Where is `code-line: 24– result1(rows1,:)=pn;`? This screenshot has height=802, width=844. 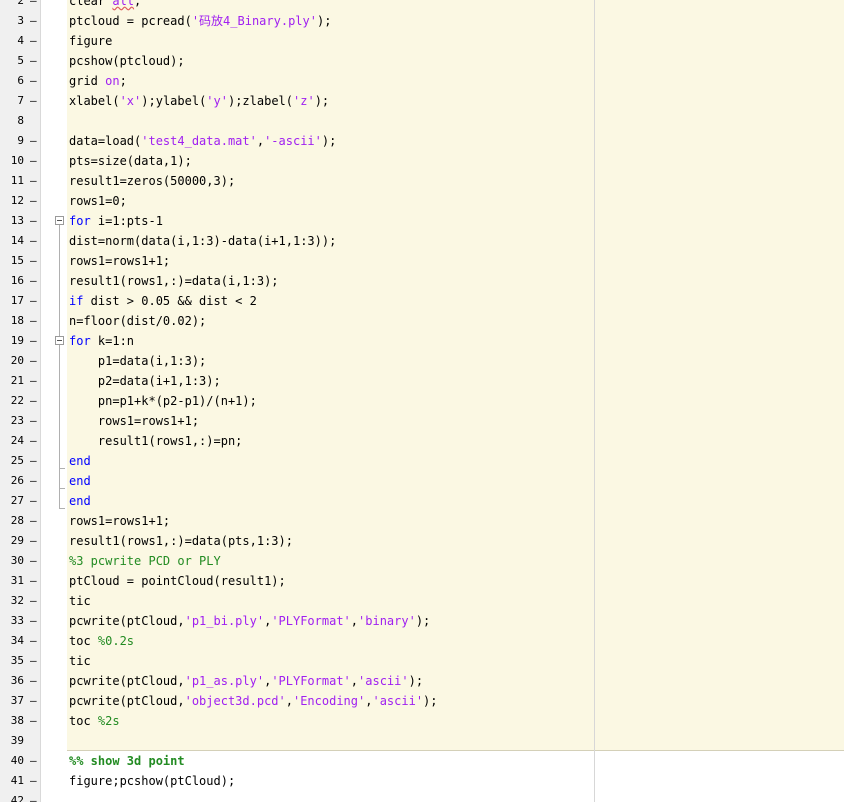 code-line: 24– result1(rows1,:)=pn; is located at coordinates (422, 441).